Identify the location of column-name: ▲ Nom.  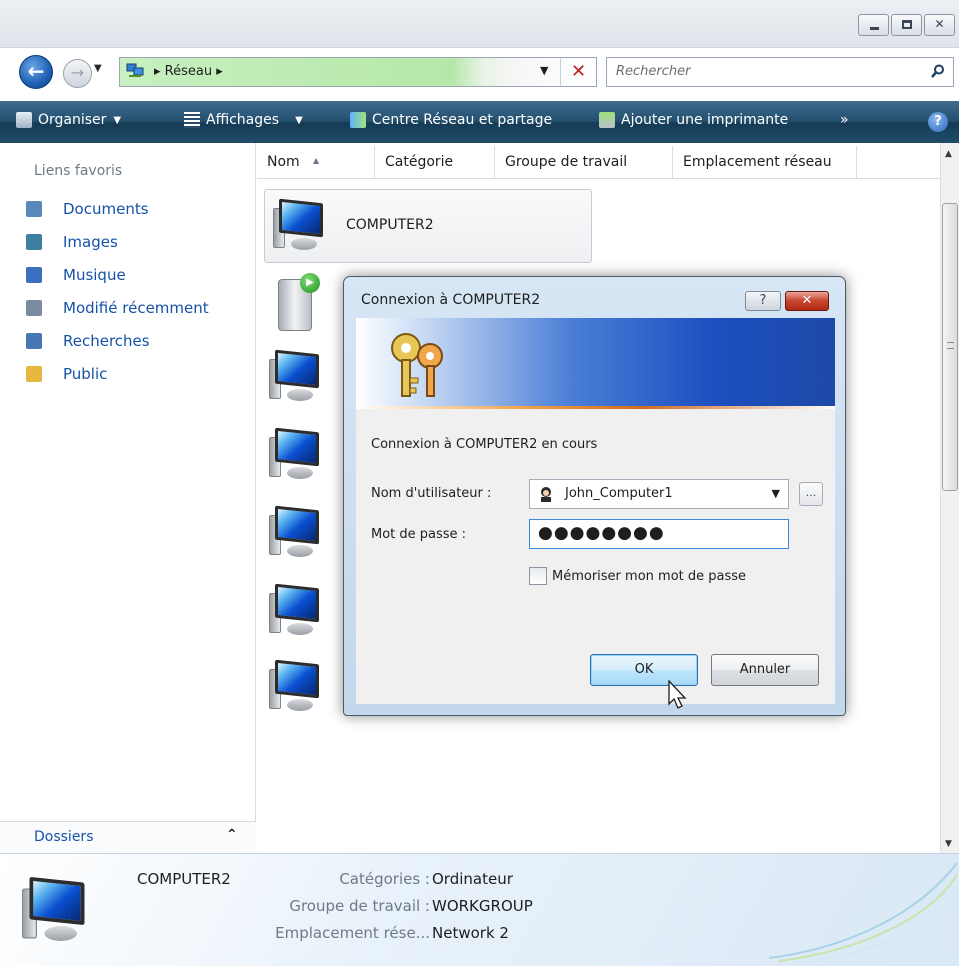
(316, 162).